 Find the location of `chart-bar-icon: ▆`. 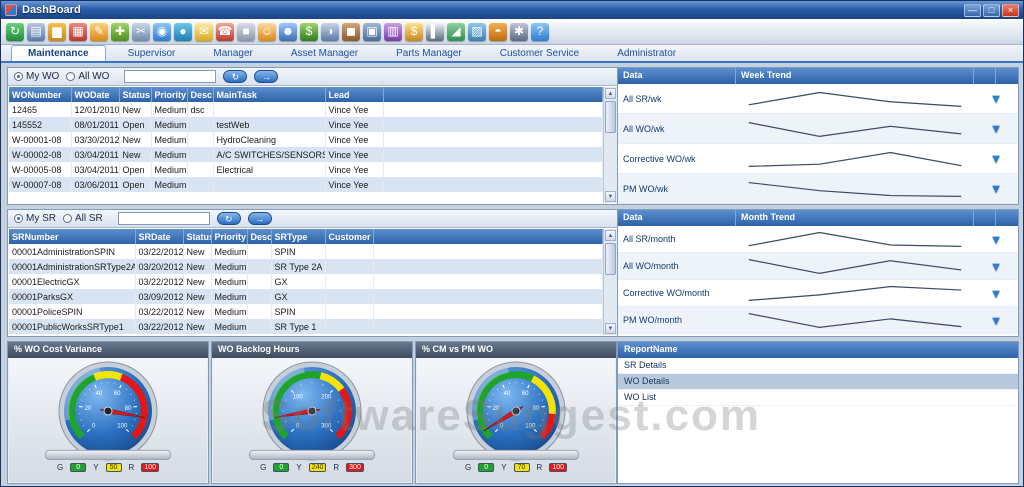

chart-bar-icon: ▆ is located at coordinates (57, 31).